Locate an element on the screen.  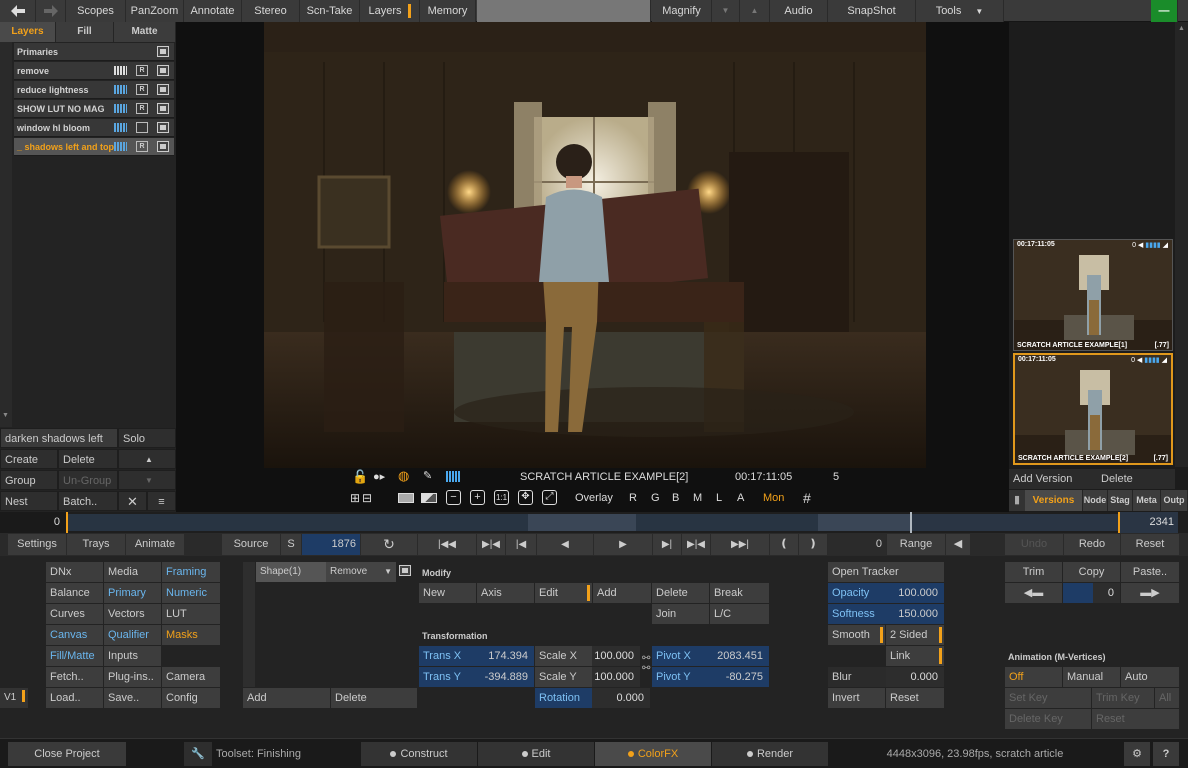
s-button: S is located at coordinates (291, 544).